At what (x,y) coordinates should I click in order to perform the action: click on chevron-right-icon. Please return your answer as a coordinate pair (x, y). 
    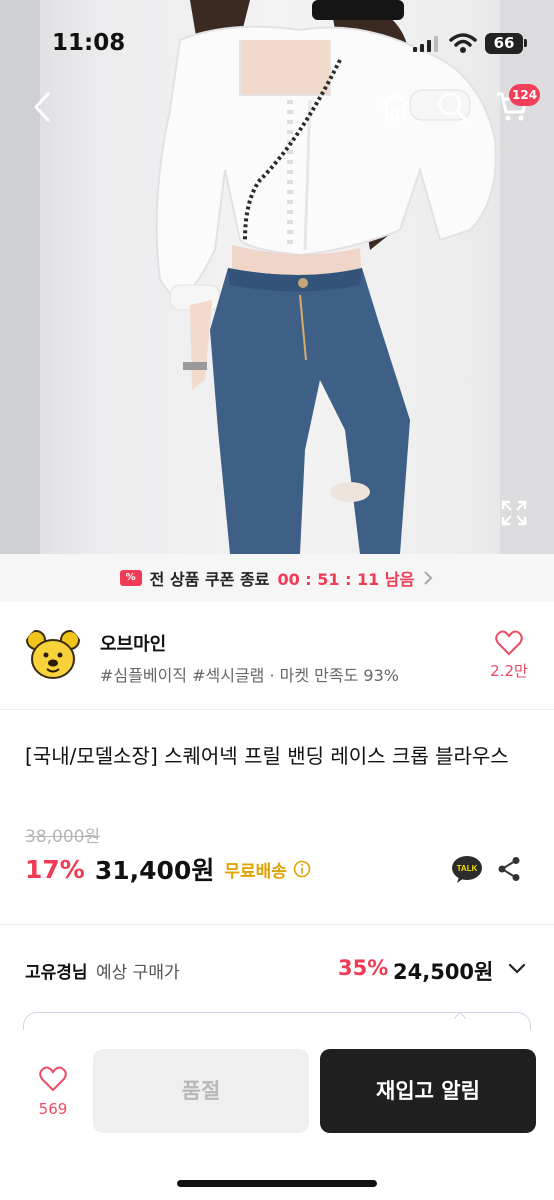
    Looking at the image, I should click on (428, 578).